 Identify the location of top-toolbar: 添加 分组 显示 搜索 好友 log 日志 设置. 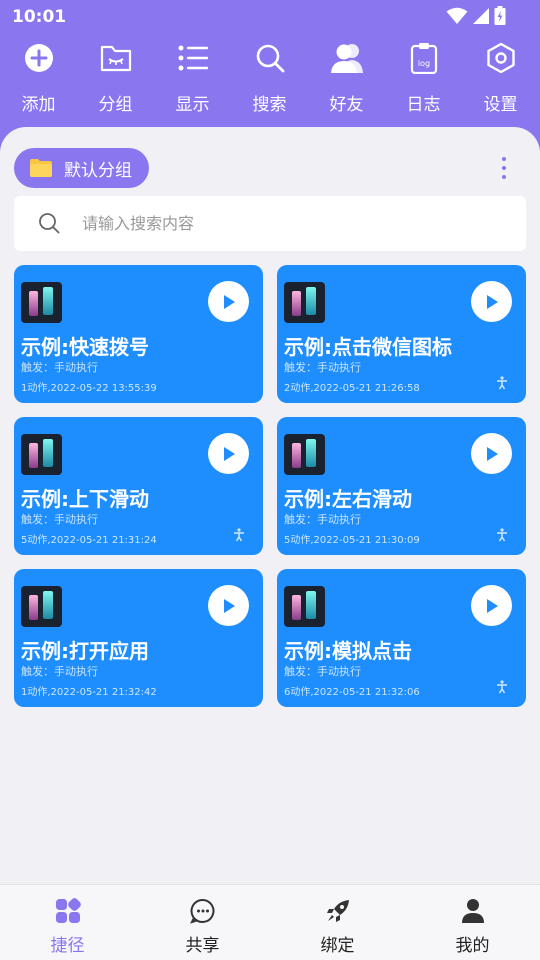
(270, 80).